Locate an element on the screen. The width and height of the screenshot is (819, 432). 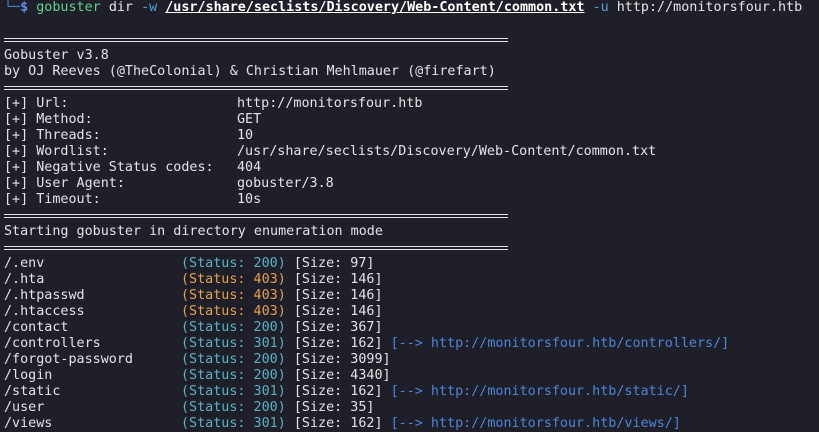
config-row: [+] Negative Status codes: 404 is located at coordinates (409, 168).